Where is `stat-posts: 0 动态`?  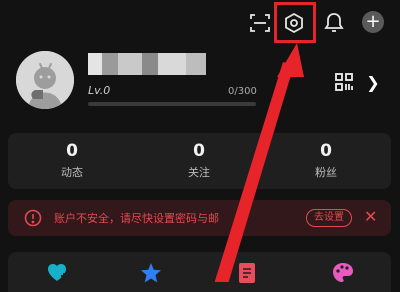
stat-posts: 0 动态 is located at coordinates (72, 160).